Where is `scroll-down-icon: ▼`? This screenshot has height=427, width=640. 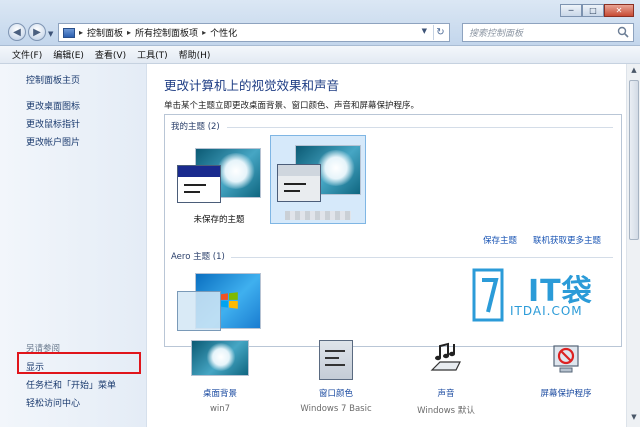
scroll-down-icon: ▼ is located at coordinates (634, 419).